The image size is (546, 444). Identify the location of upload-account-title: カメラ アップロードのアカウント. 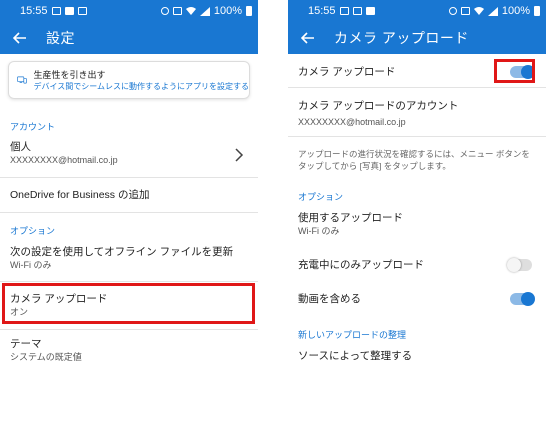
(378, 106).